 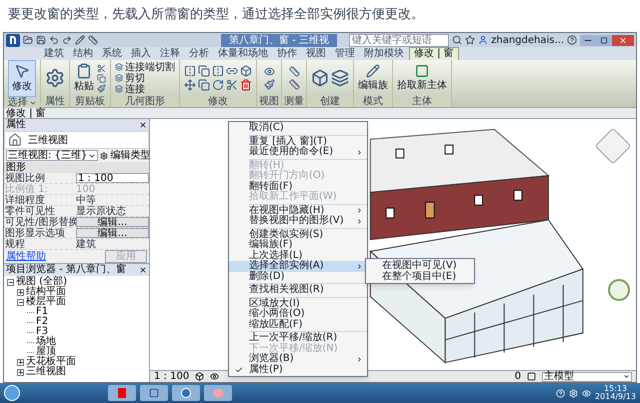 I want to click on menu-item: 查找相关视图(R), so click(x=298, y=290).